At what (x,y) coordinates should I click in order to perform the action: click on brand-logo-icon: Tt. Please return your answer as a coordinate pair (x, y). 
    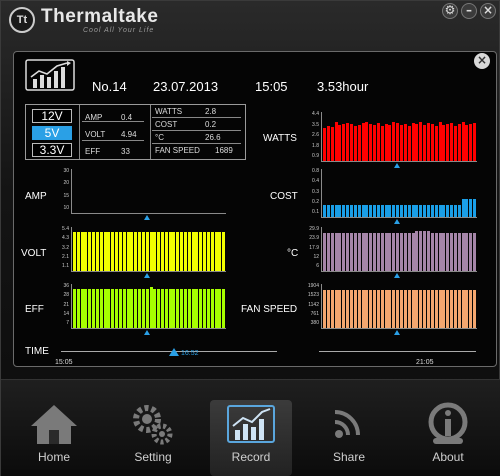
    Looking at the image, I should click on (22, 20).